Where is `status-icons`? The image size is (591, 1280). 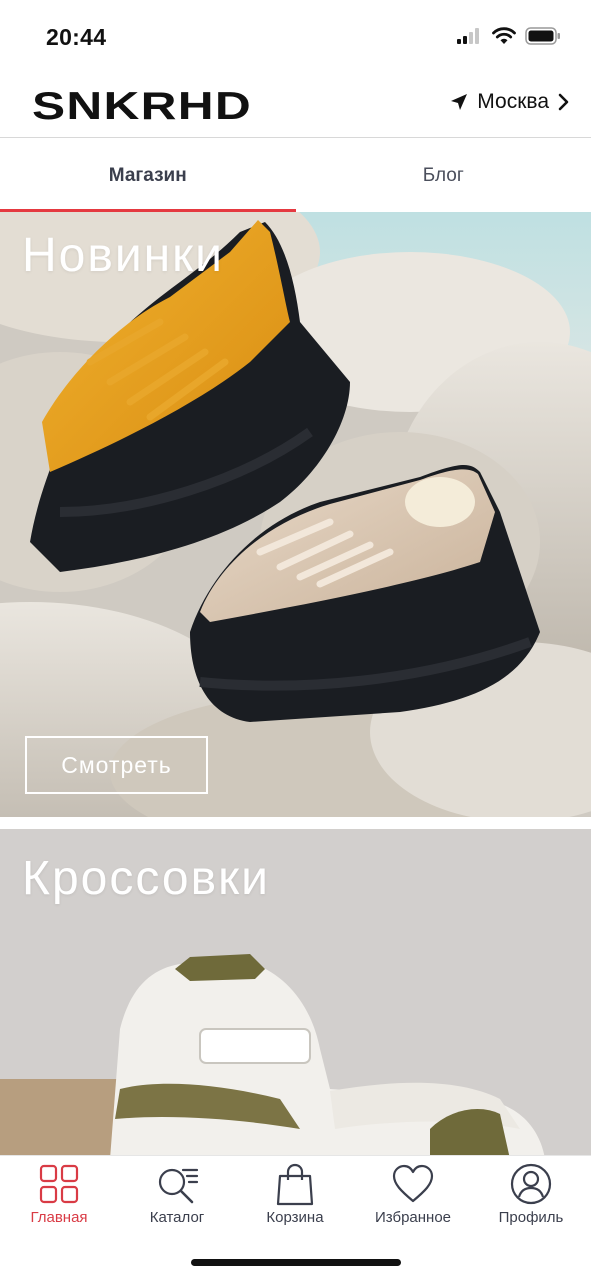 status-icons is located at coordinates (509, 36).